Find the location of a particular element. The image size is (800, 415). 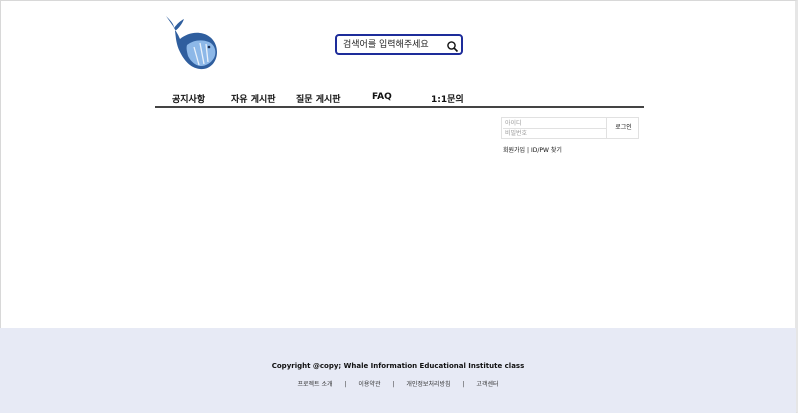

login-links: 회원가입 | ID/PW 찾기 is located at coordinates (532, 149).